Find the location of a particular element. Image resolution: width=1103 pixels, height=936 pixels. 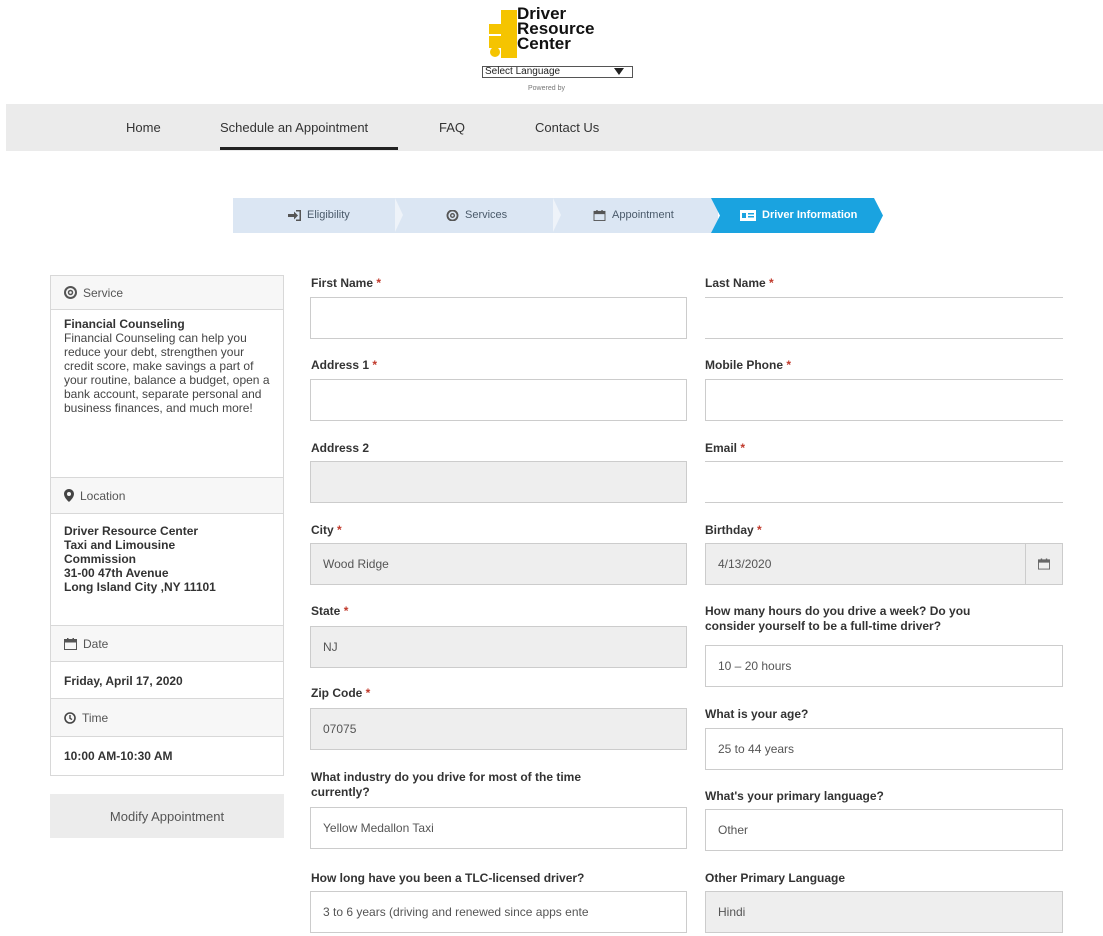

calendar-button is located at coordinates (1043, 564).